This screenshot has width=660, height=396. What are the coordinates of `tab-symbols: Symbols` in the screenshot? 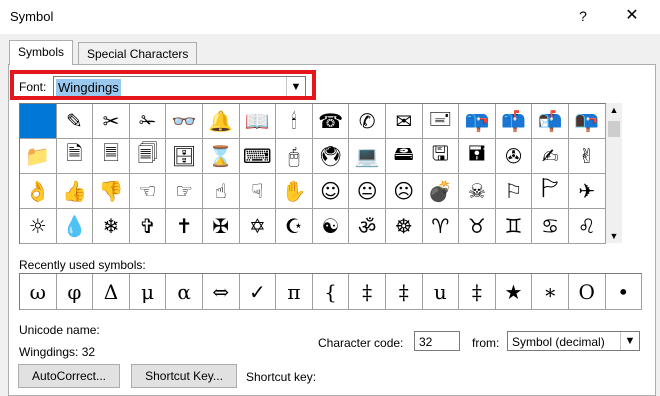 It's located at (41, 52).